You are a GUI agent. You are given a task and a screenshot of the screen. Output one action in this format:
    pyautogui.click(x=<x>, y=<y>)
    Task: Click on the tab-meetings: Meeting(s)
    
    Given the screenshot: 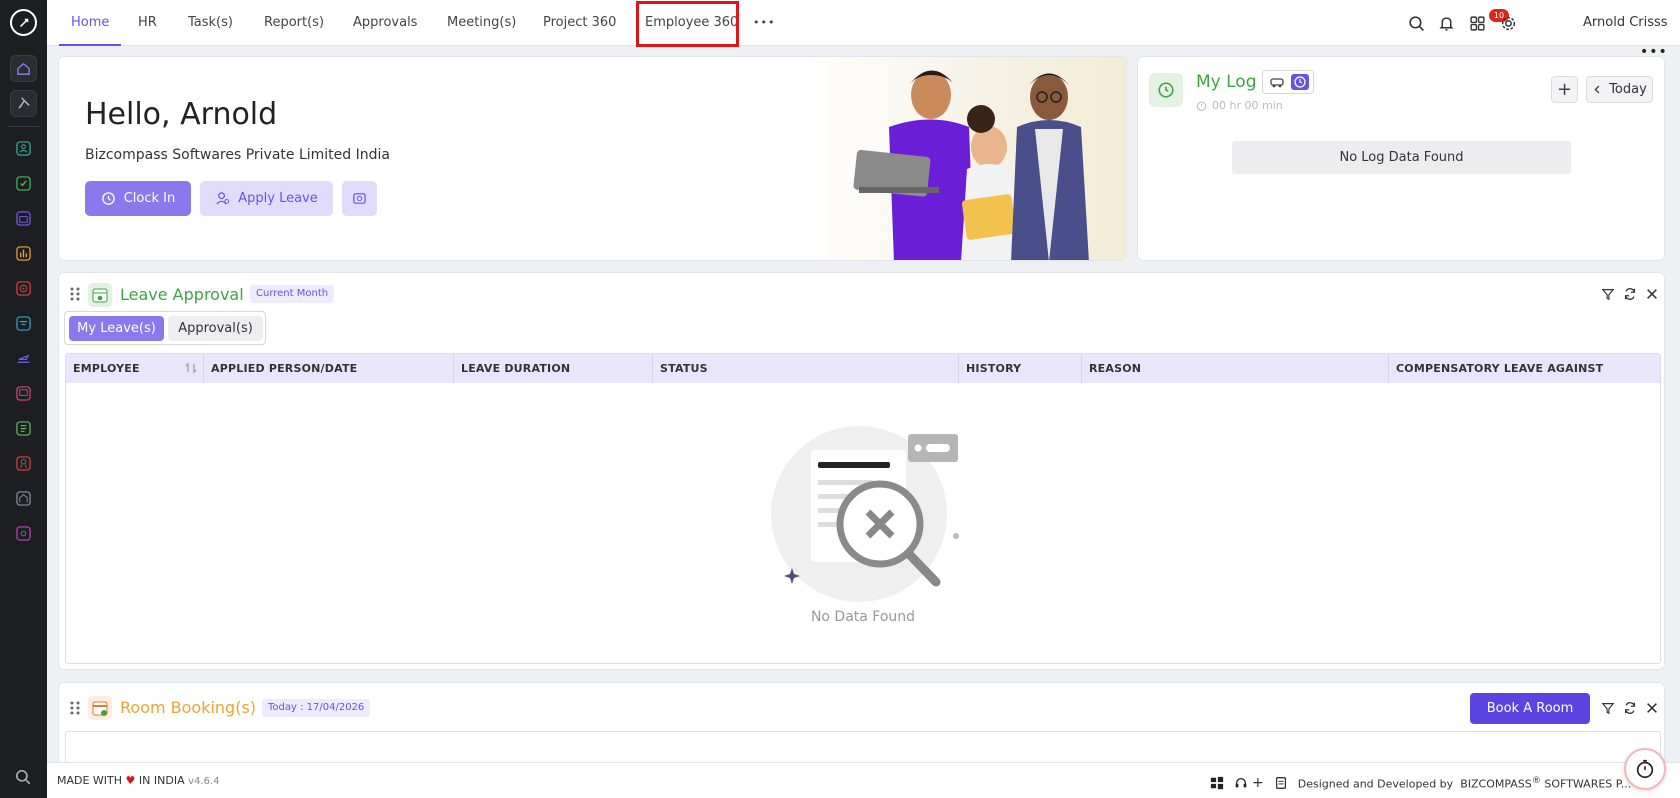 What is the action you would take?
    pyautogui.click(x=481, y=23)
    